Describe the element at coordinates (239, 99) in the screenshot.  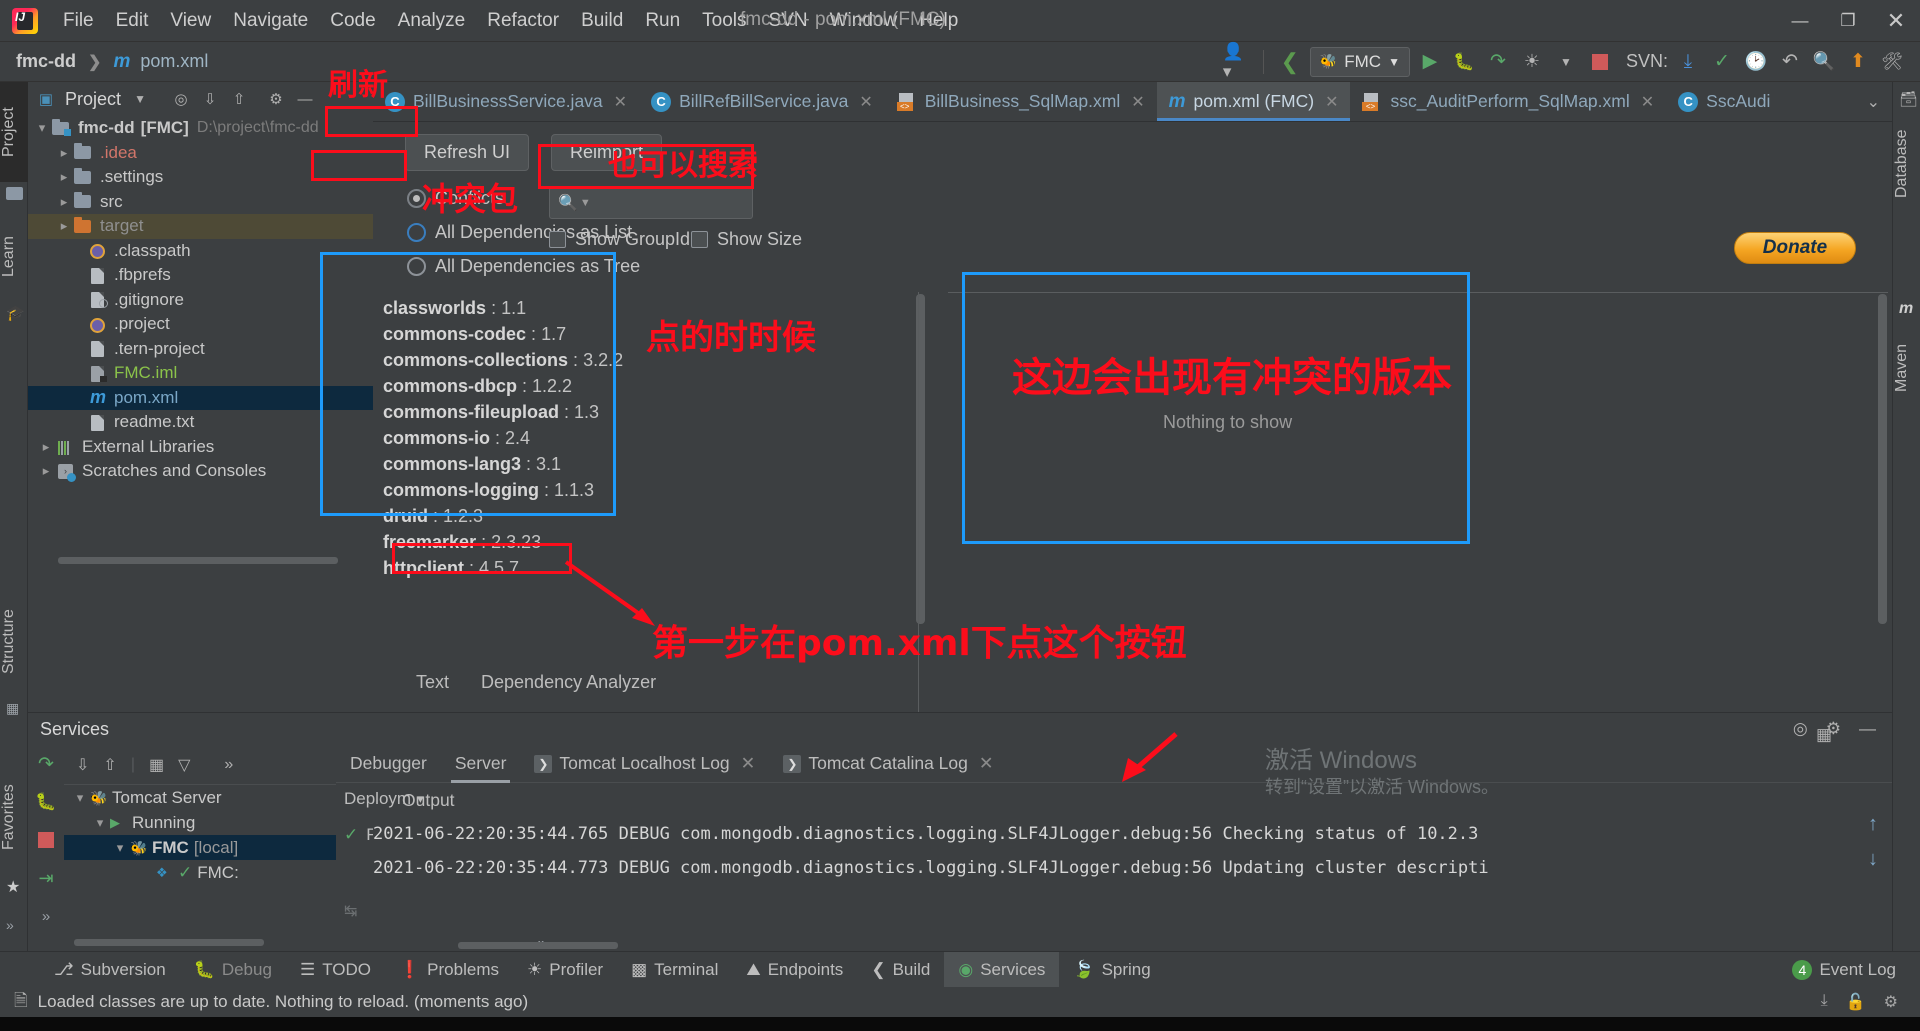
I see `collapse-all-icon: ⇧` at that location.